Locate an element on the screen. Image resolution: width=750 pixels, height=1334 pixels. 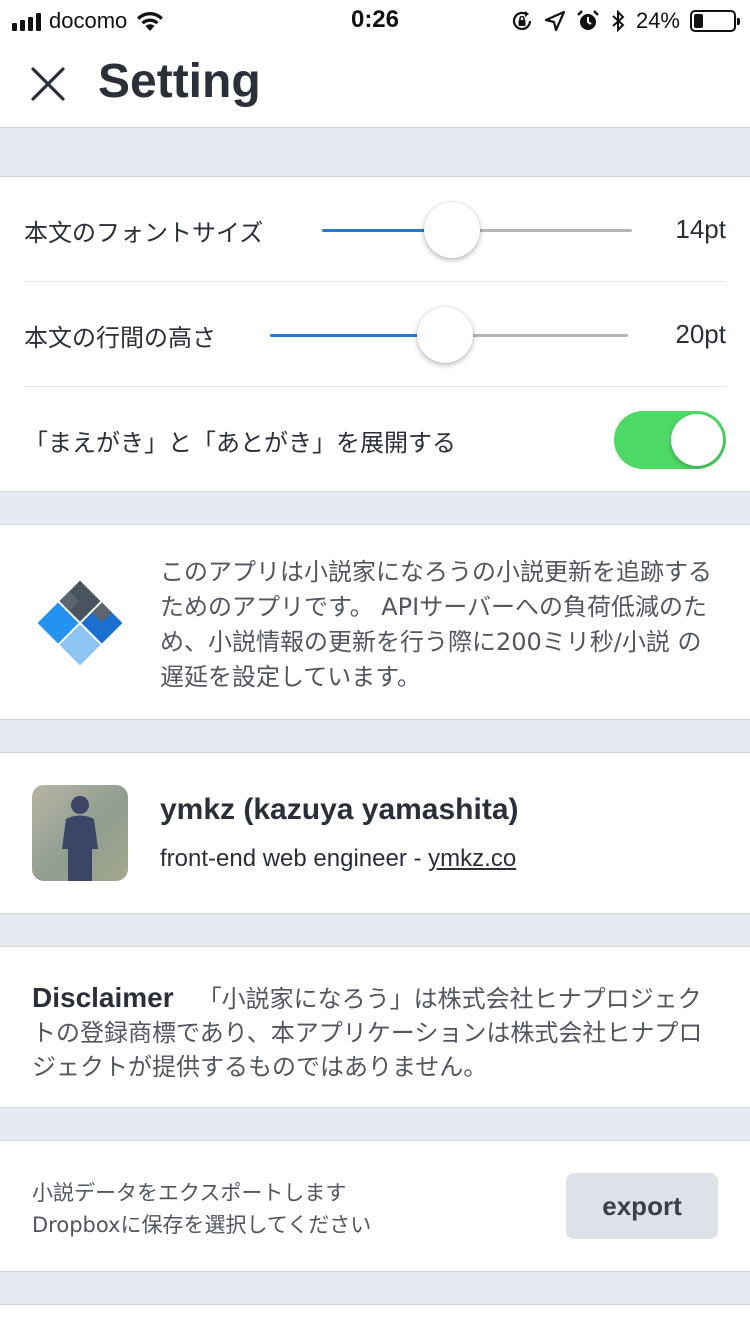
export-button: export is located at coordinates (642, 1206).